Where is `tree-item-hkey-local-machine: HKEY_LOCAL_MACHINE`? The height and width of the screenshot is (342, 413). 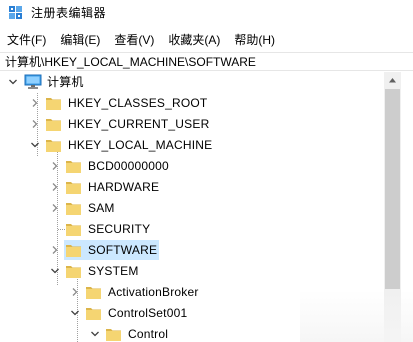
tree-item-hkey-local-machine: HKEY_LOCAL_MACHINE is located at coordinates (191, 145).